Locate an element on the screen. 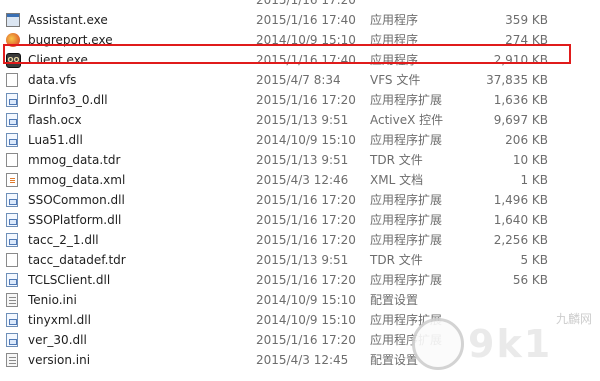 The height and width of the screenshot is (381, 600). file-date-modified: 2015/4/7 8:34 is located at coordinates (298, 80).